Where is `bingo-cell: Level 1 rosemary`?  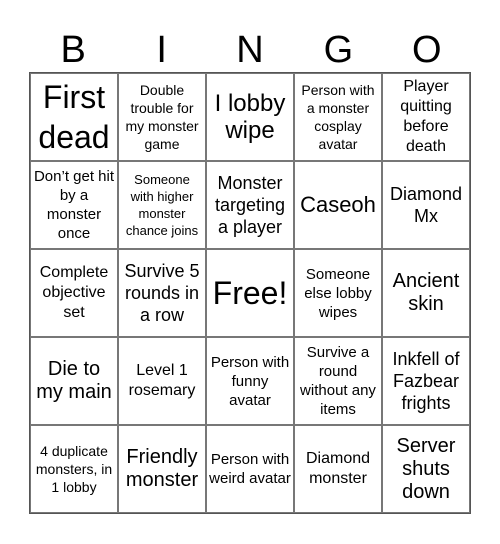 bingo-cell: Level 1 rosemary is located at coordinates (162, 381).